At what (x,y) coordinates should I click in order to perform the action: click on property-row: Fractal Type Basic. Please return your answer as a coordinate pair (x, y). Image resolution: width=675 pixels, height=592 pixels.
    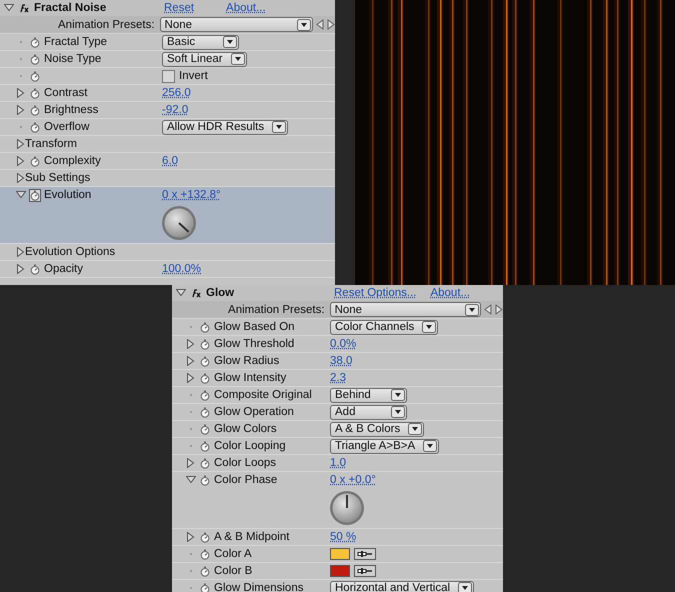
    Looking at the image, I should click on (167, 42).